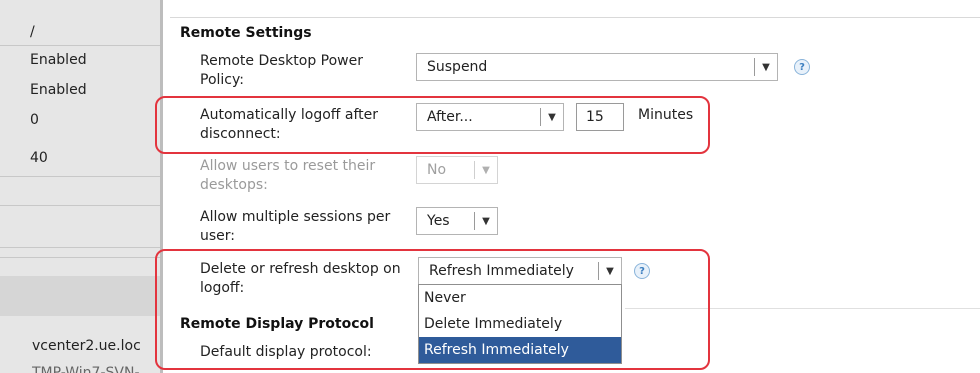 The height and width of the screenshot is (373, 980). I want to click on reset-desktops-label: Allow users to reset their desktops:, so click(288, 175).